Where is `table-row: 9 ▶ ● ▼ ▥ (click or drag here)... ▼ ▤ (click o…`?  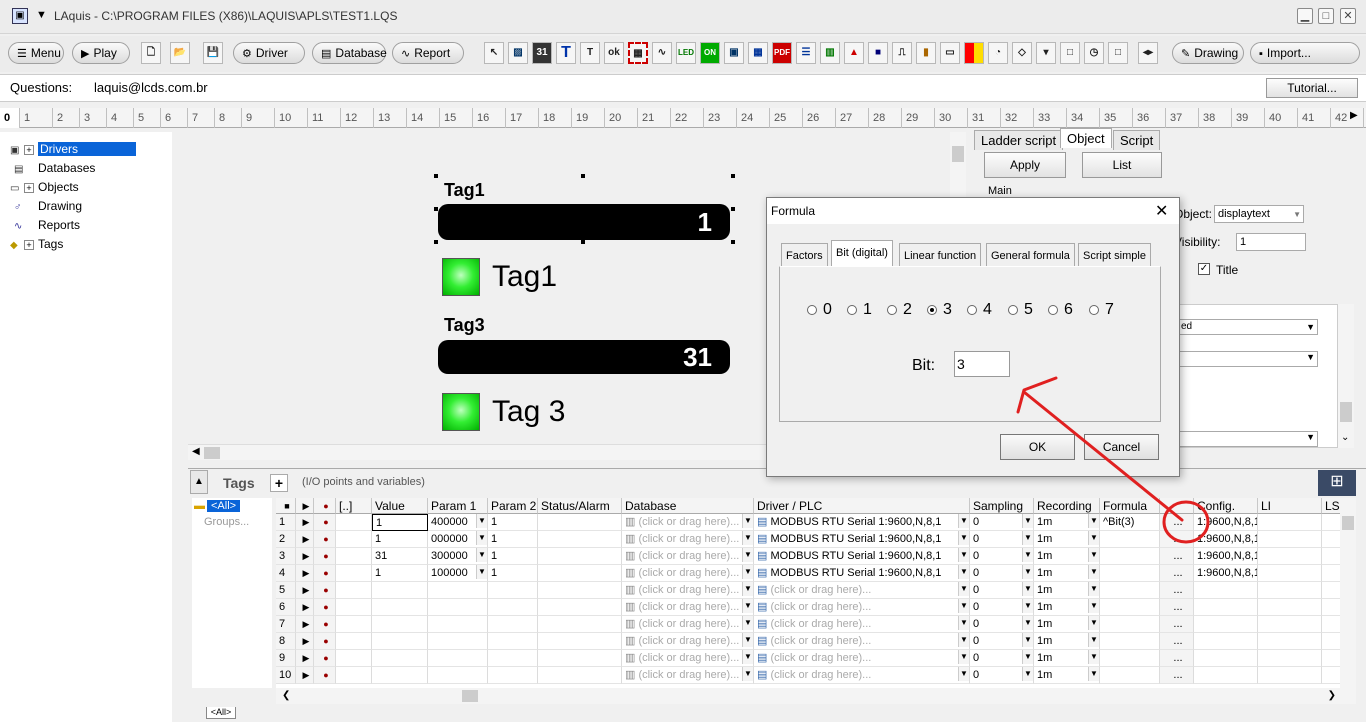
table-row: 9 ▶ ● ▼ ▥ (click or drag here)... ▼ ▤ (click o… is located at coordinates (816, 658).